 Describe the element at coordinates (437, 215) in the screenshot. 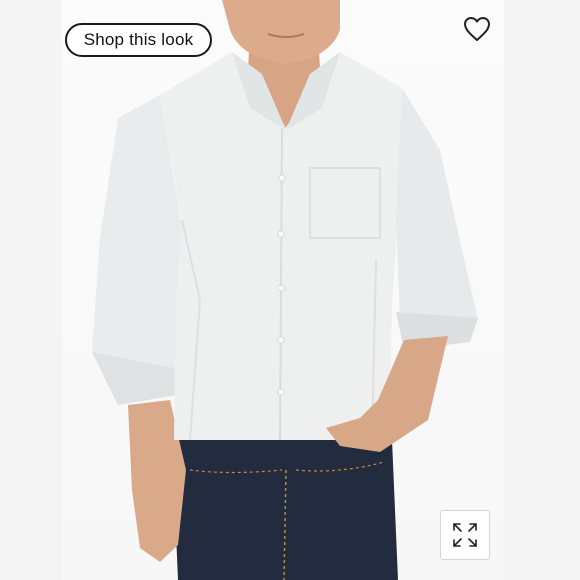

I see `right-sleeve` at that location.